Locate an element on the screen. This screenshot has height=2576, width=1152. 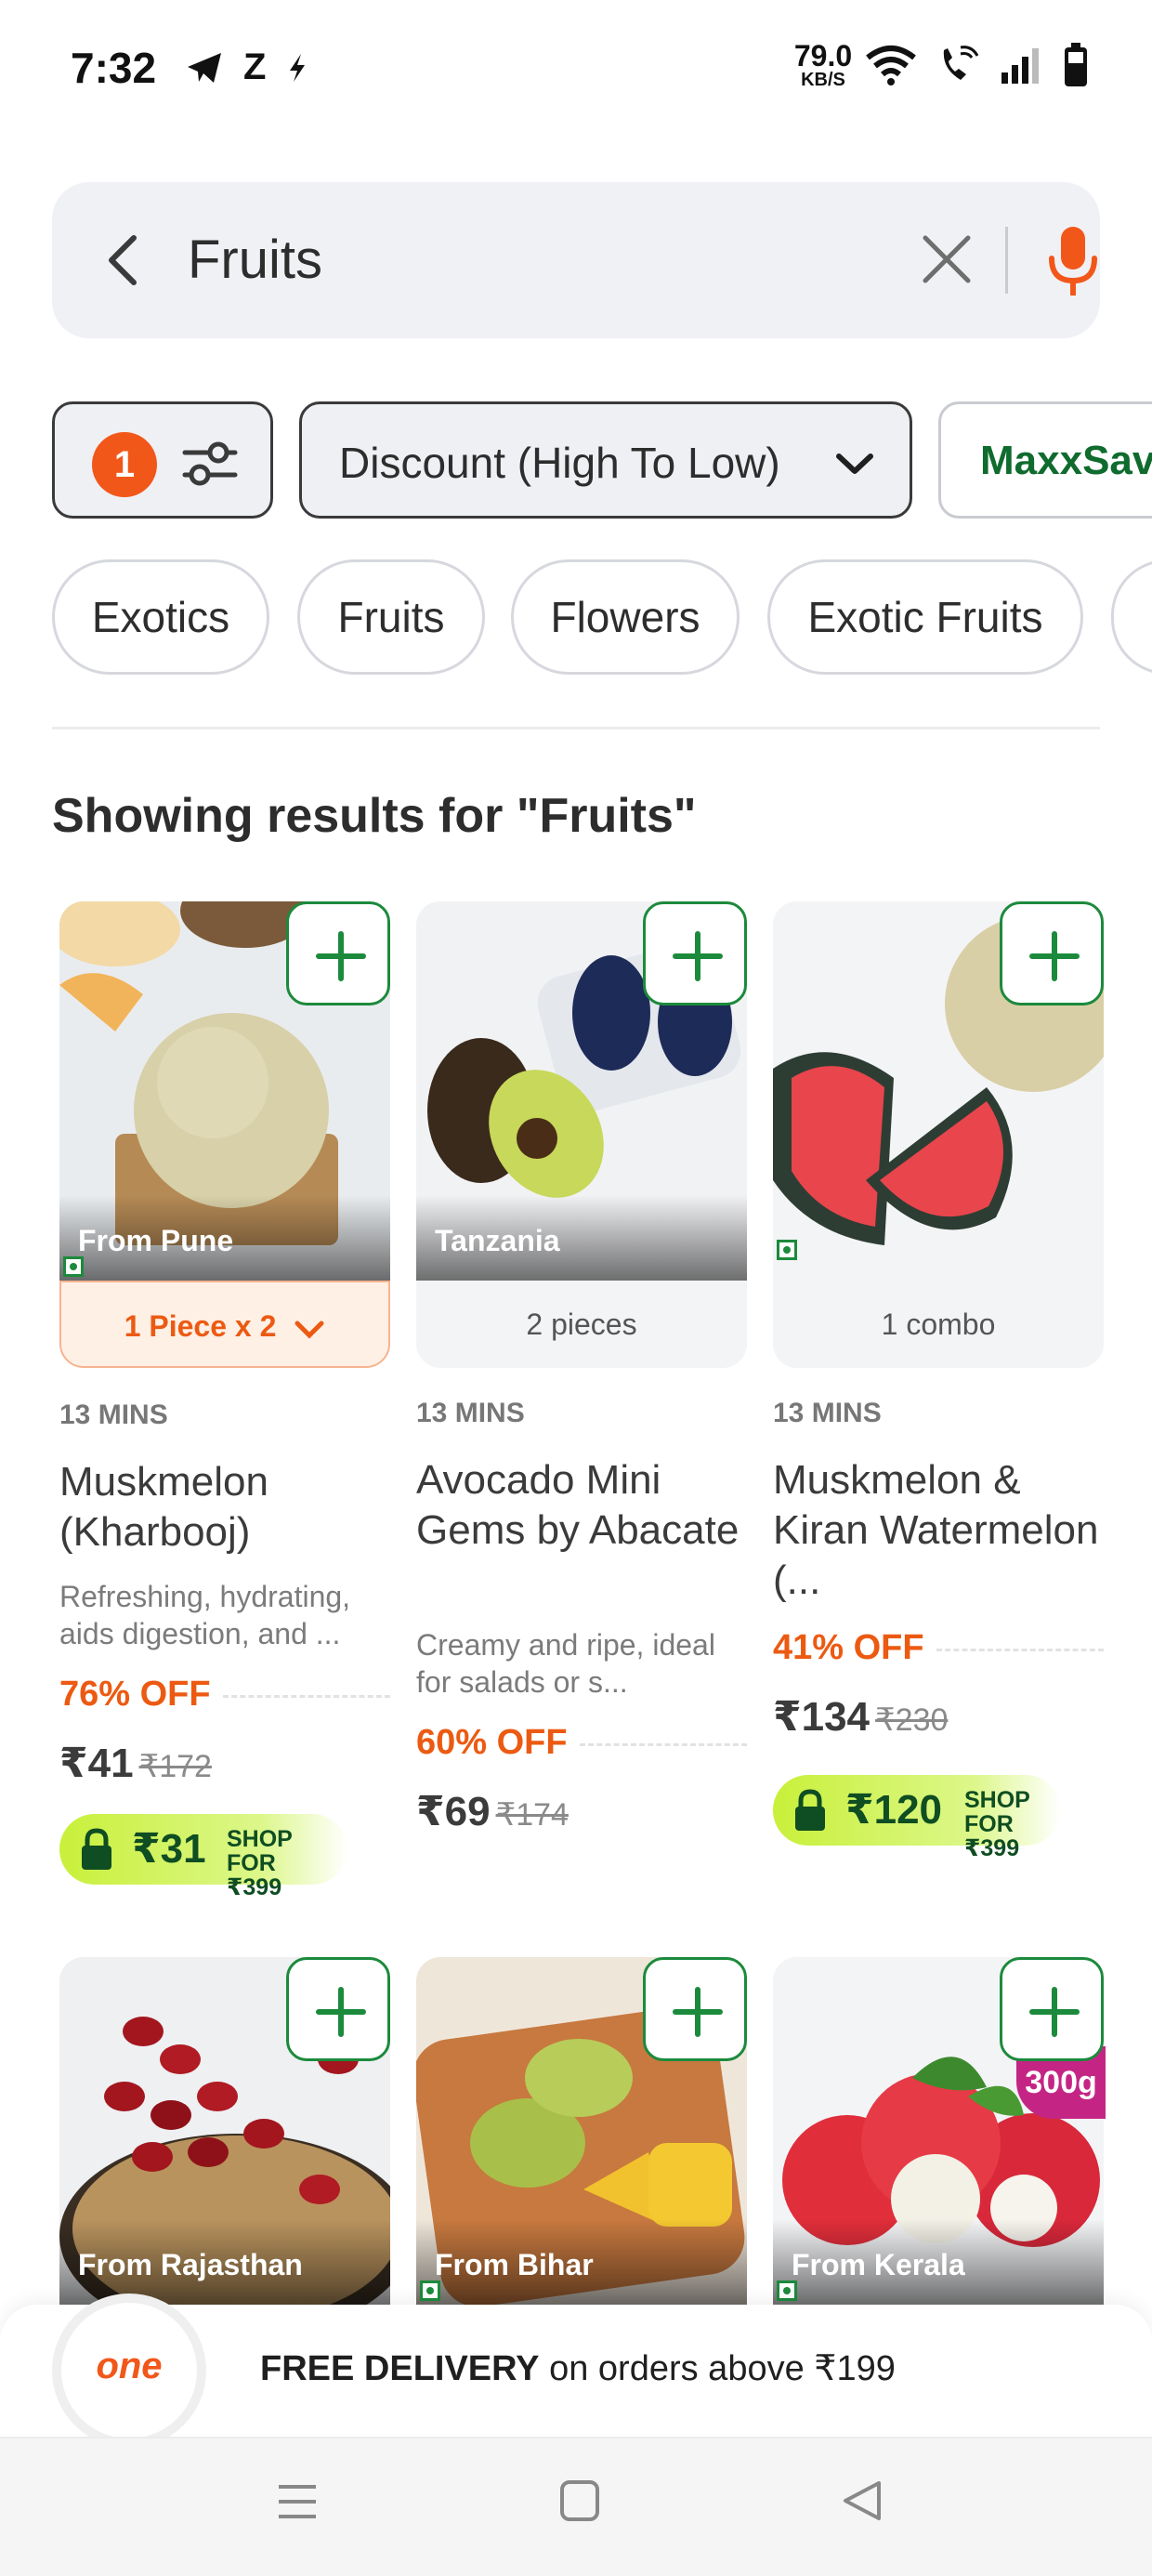
offer-price: ₹120 is located at coordinates (894, 1810).